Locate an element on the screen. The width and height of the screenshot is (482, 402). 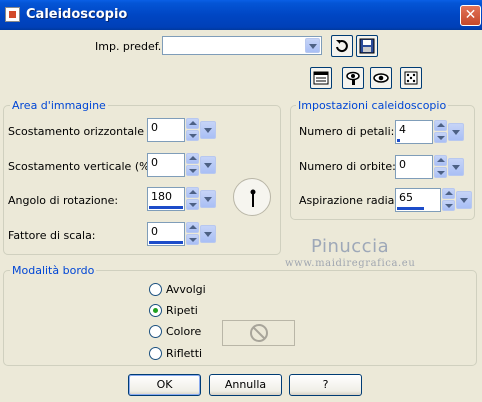
save-preset-button is located at coordinates (367, 46).